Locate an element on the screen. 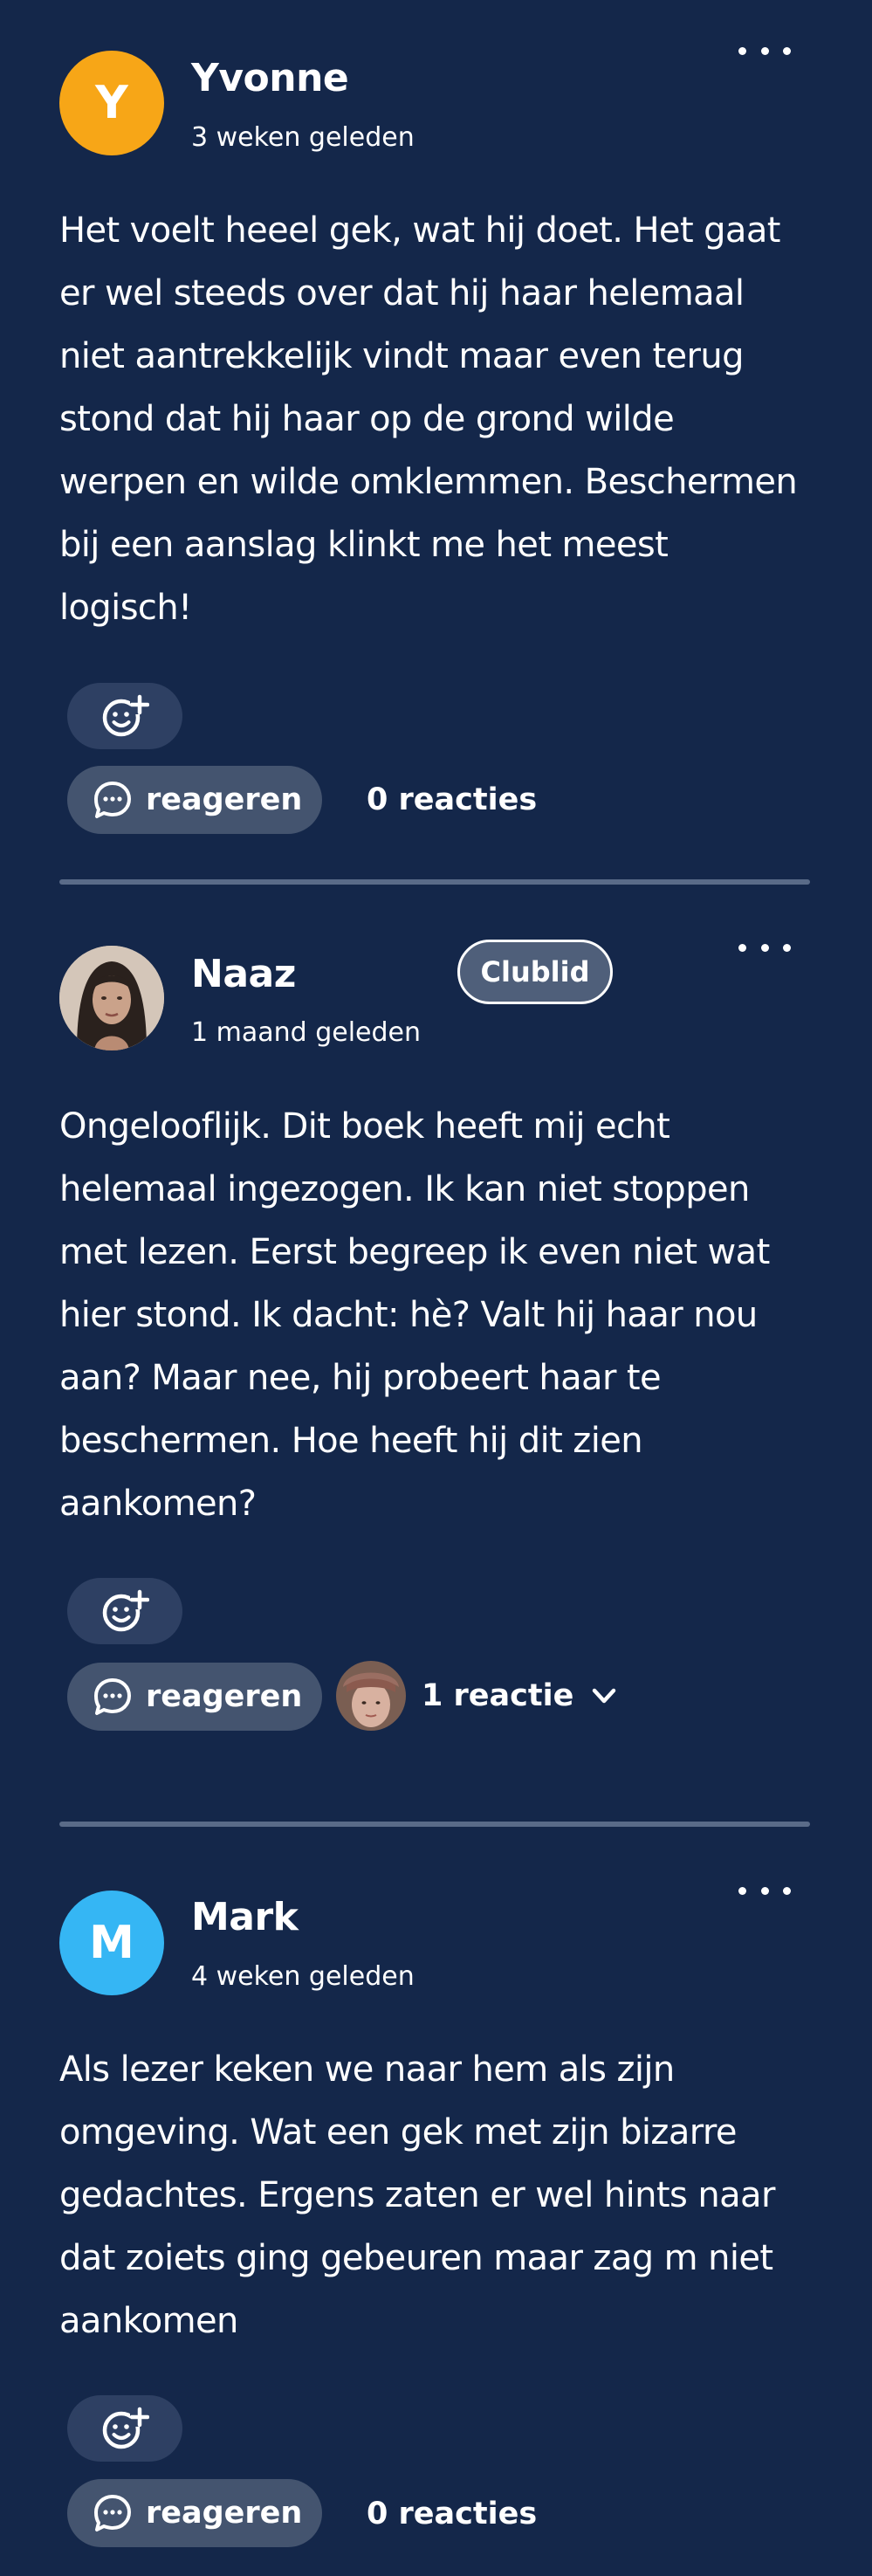 Image resolution: width=872 pixels, height=2576 pixels. avatar-initial: Y is located at coordinates (111, 103).